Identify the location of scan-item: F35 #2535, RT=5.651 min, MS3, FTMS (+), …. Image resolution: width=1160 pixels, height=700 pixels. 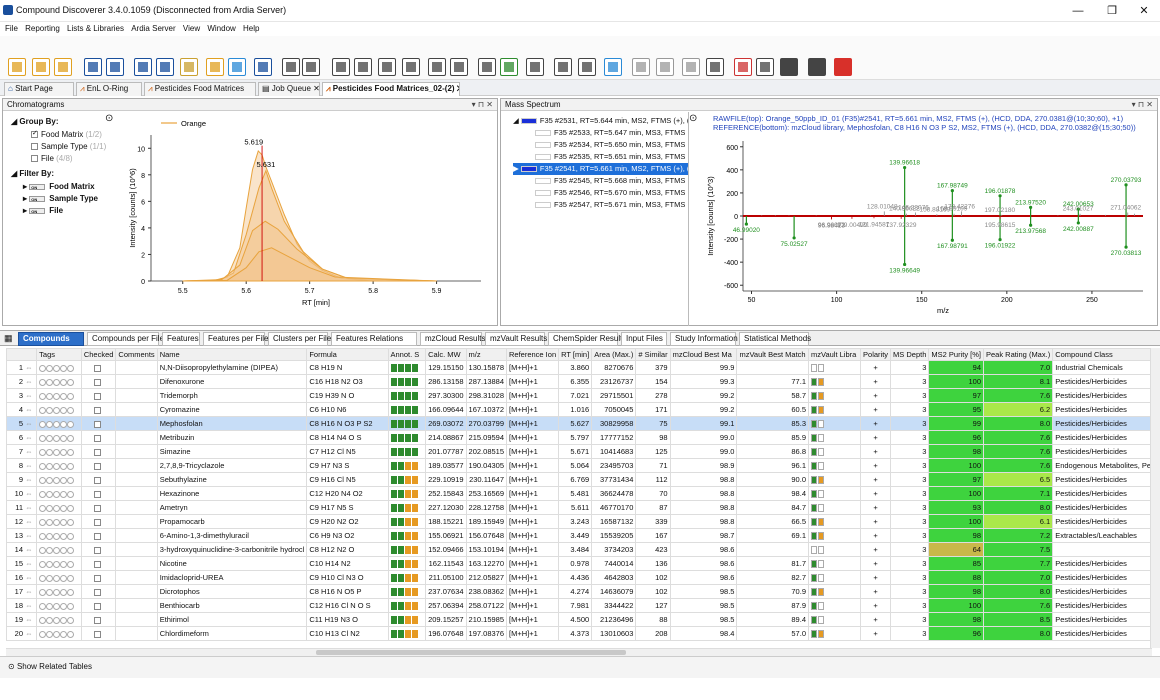
(611, 157).